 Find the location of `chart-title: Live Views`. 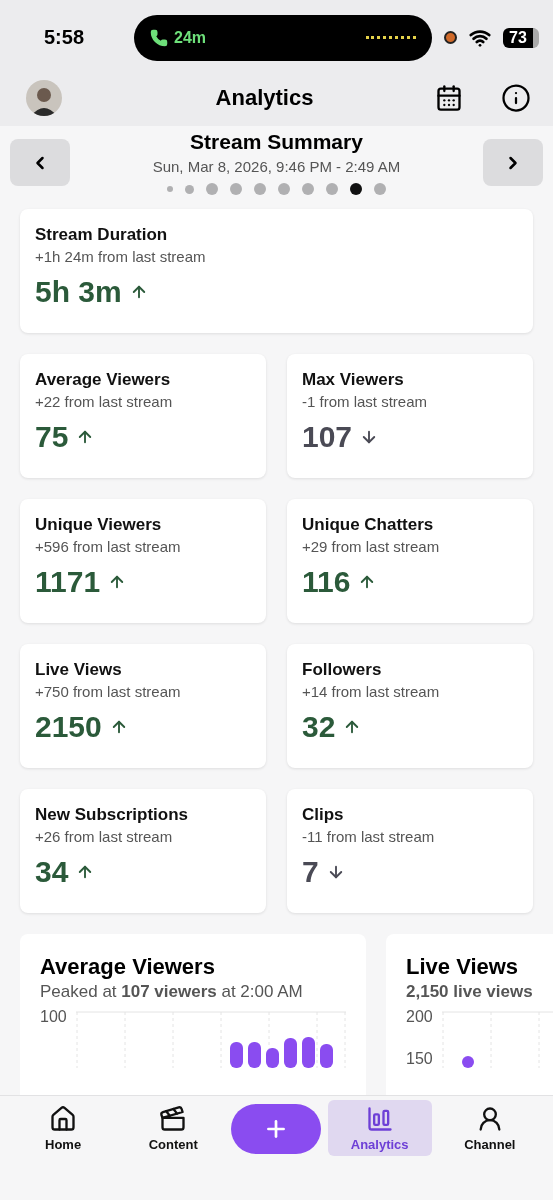

chart-title: Live Views is located at coordinates (463, 967).